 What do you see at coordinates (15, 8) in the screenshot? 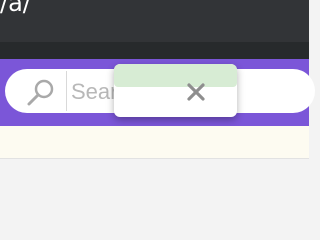
I see `url-fragment: /a/` at bounding box center [15, 8].